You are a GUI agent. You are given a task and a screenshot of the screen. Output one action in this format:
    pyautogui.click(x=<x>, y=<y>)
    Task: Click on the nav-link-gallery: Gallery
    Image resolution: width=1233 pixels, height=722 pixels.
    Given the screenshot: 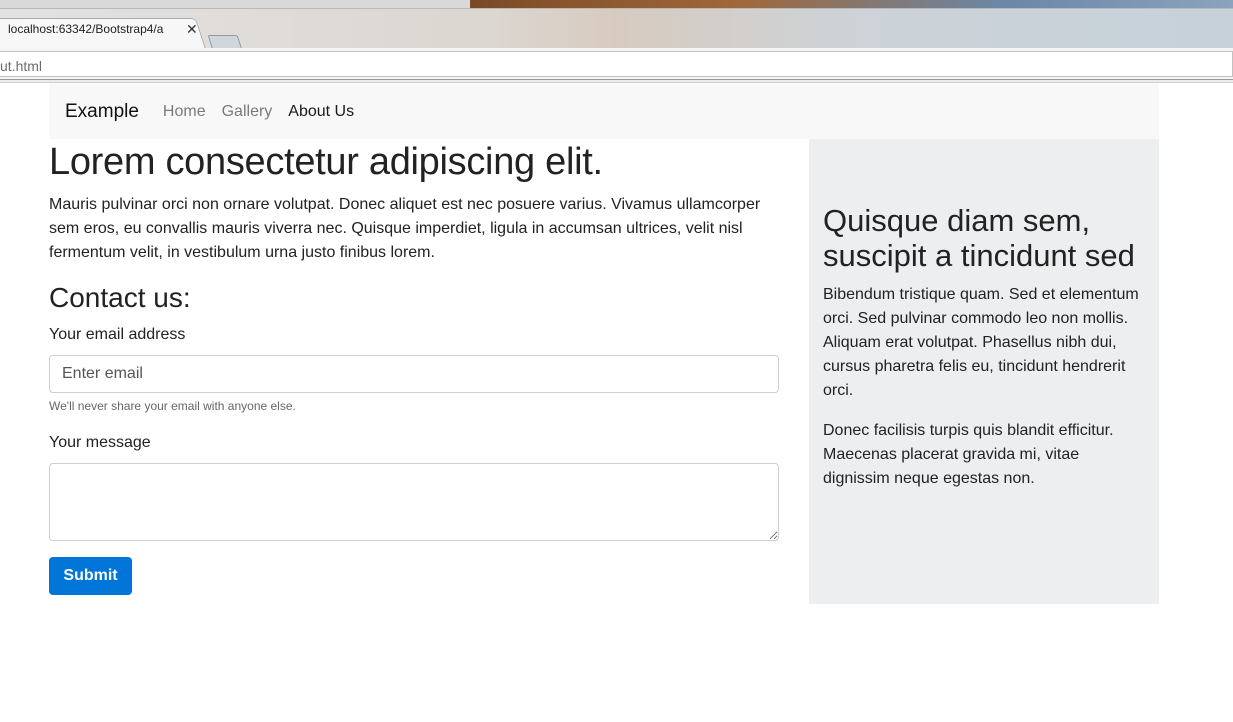 What is the action you would take?
    pyautogui.click(x=247, y=112)
    